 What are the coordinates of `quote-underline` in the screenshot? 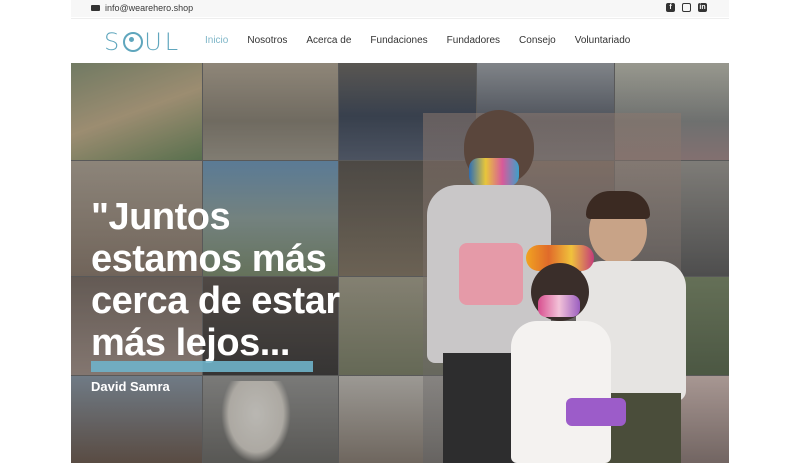 It's located at (202, 366).